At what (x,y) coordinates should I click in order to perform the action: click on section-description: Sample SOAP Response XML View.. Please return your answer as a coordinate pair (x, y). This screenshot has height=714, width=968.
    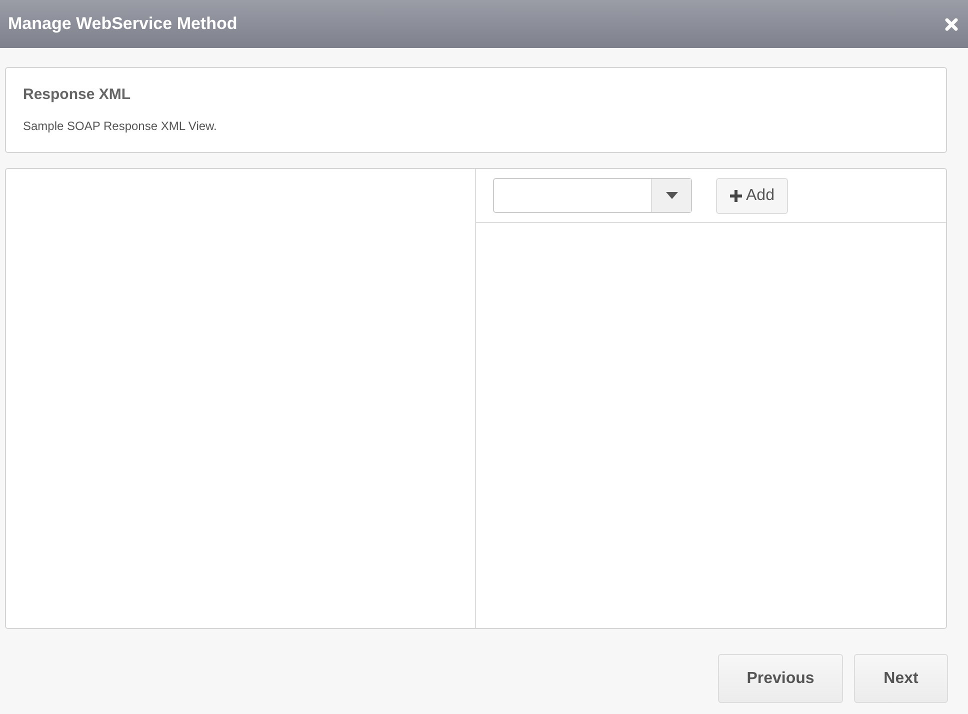
    Looking at the image, I should click on (120, 126).